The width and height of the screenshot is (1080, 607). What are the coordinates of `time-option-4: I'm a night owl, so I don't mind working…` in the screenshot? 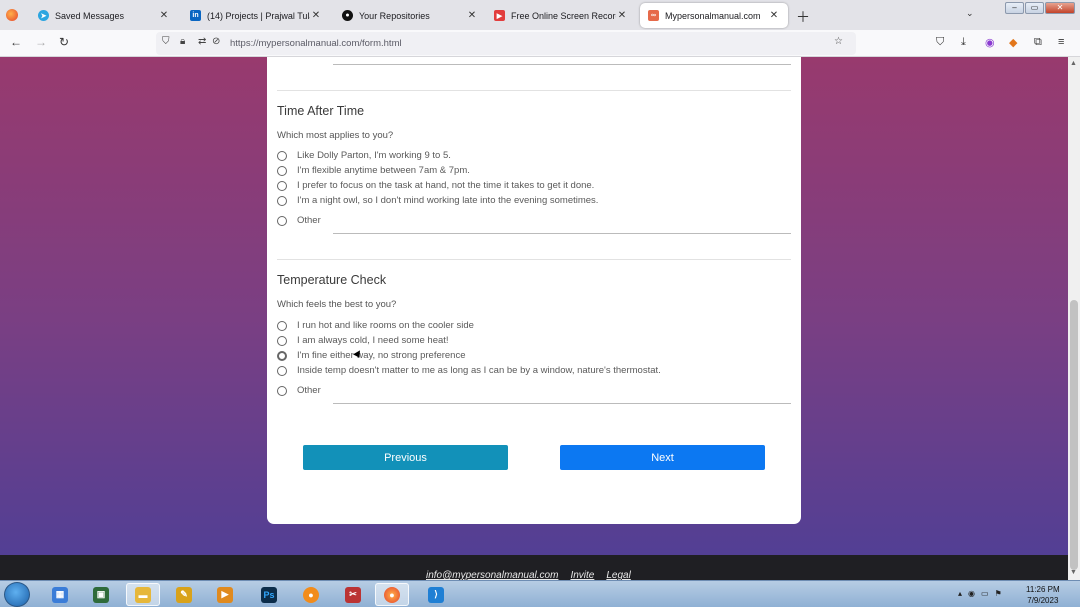 It's located at (437, 200).